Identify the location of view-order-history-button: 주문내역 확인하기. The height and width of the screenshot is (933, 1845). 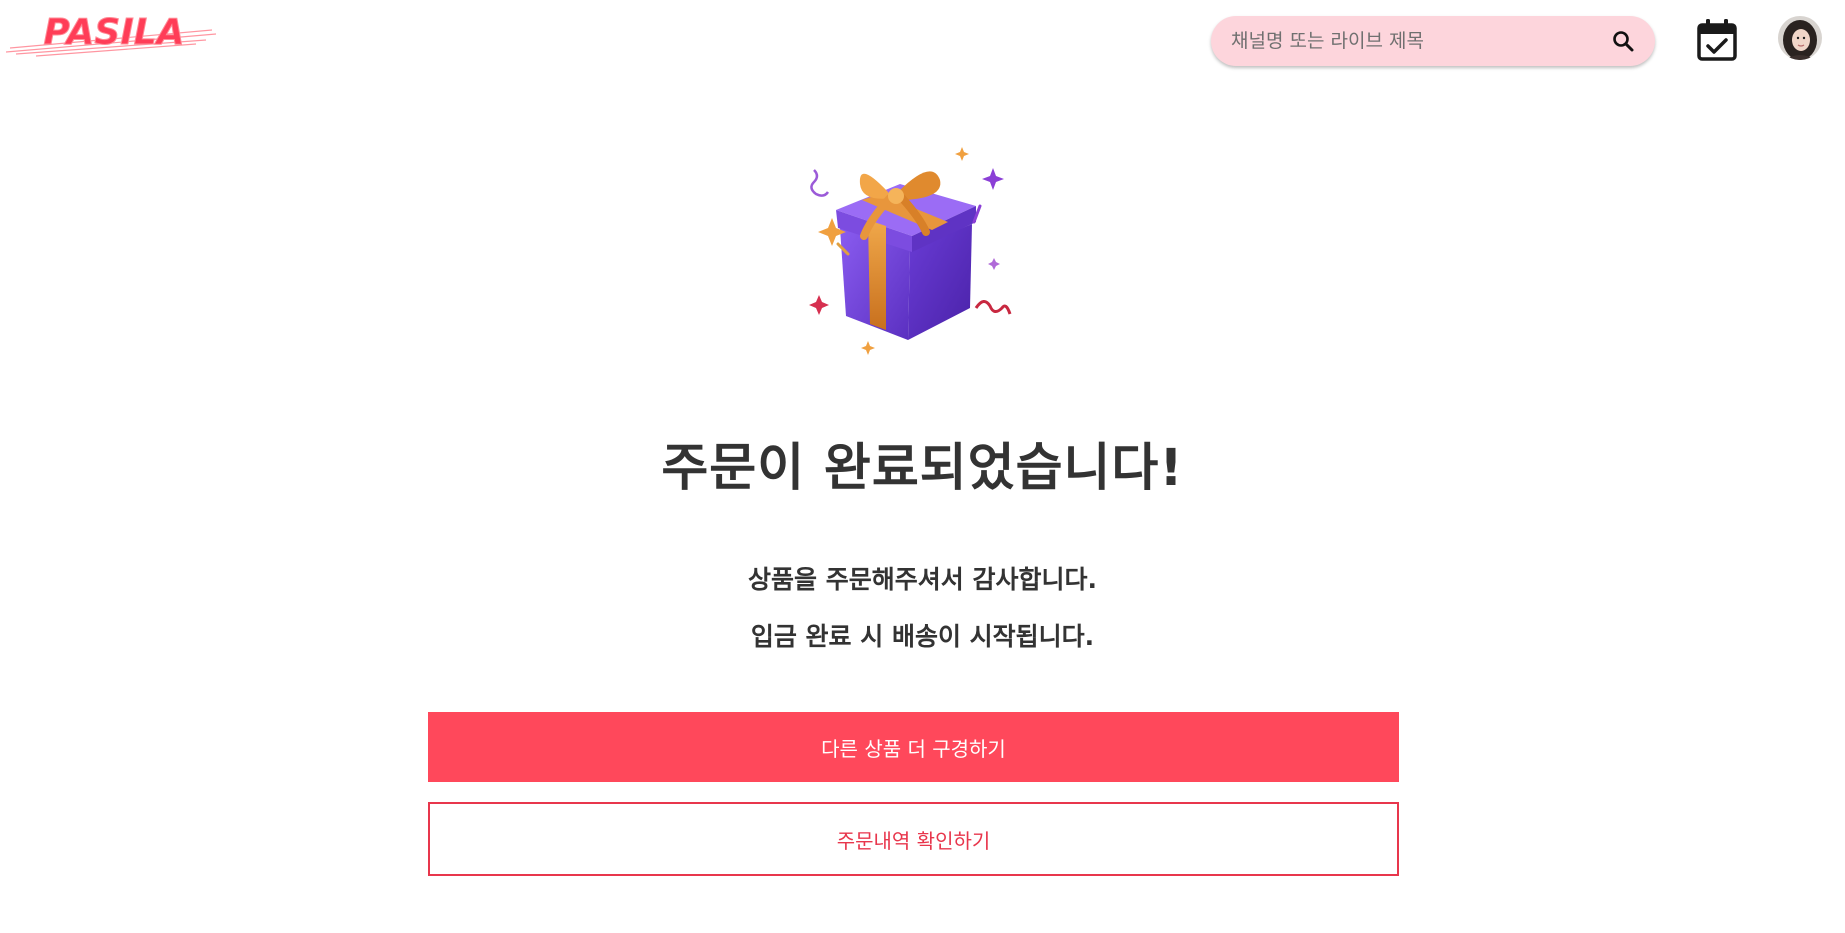
(913, 839).